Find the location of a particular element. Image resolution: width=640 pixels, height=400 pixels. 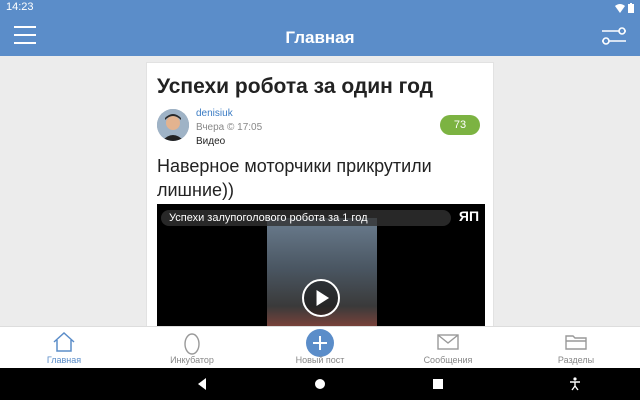

mail-icon is located at coordinates (448, 342).